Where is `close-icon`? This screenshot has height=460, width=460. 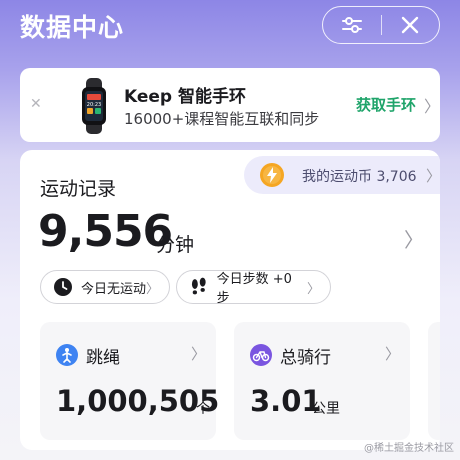 close-icon is located at coordinates (410, 25).